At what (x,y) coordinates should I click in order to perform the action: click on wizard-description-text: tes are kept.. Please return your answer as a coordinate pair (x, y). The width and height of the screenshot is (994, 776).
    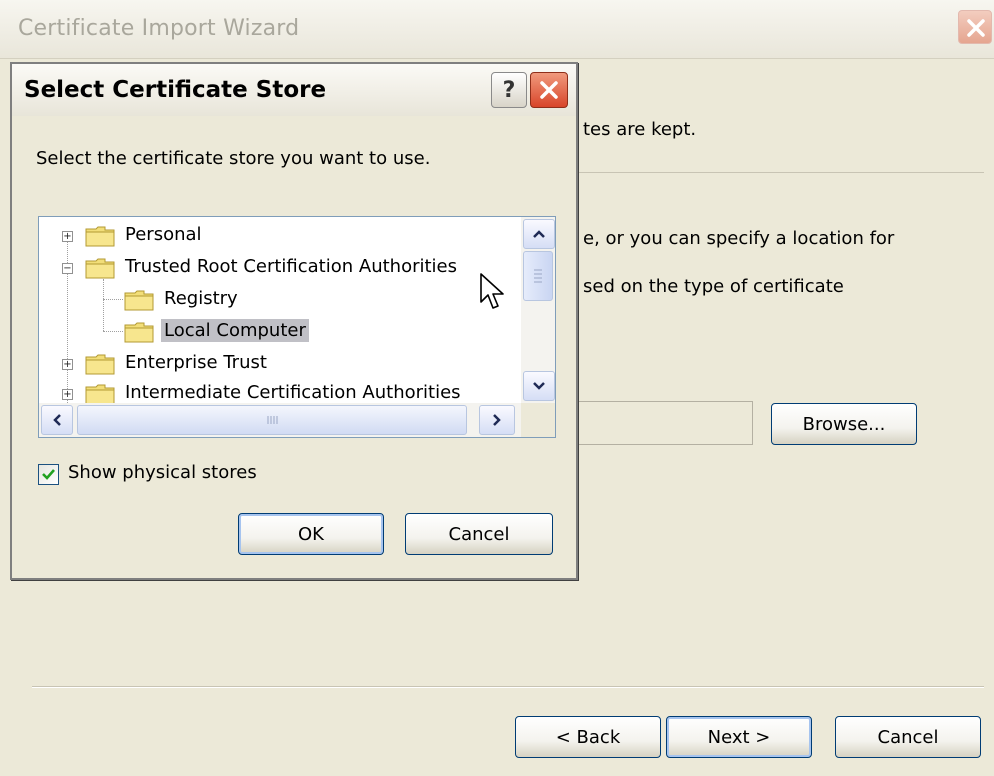
    Looking at the image, I should click on (640, 129).